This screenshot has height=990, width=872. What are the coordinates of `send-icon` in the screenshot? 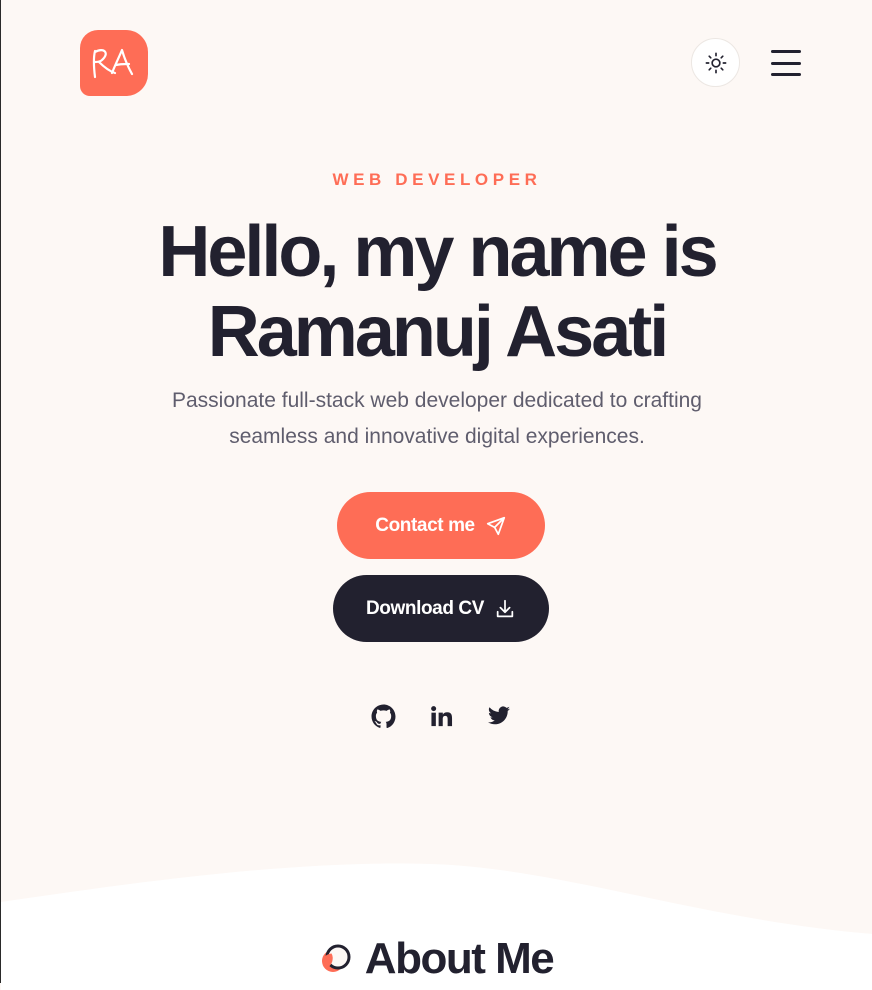 It's located at (495, 525).